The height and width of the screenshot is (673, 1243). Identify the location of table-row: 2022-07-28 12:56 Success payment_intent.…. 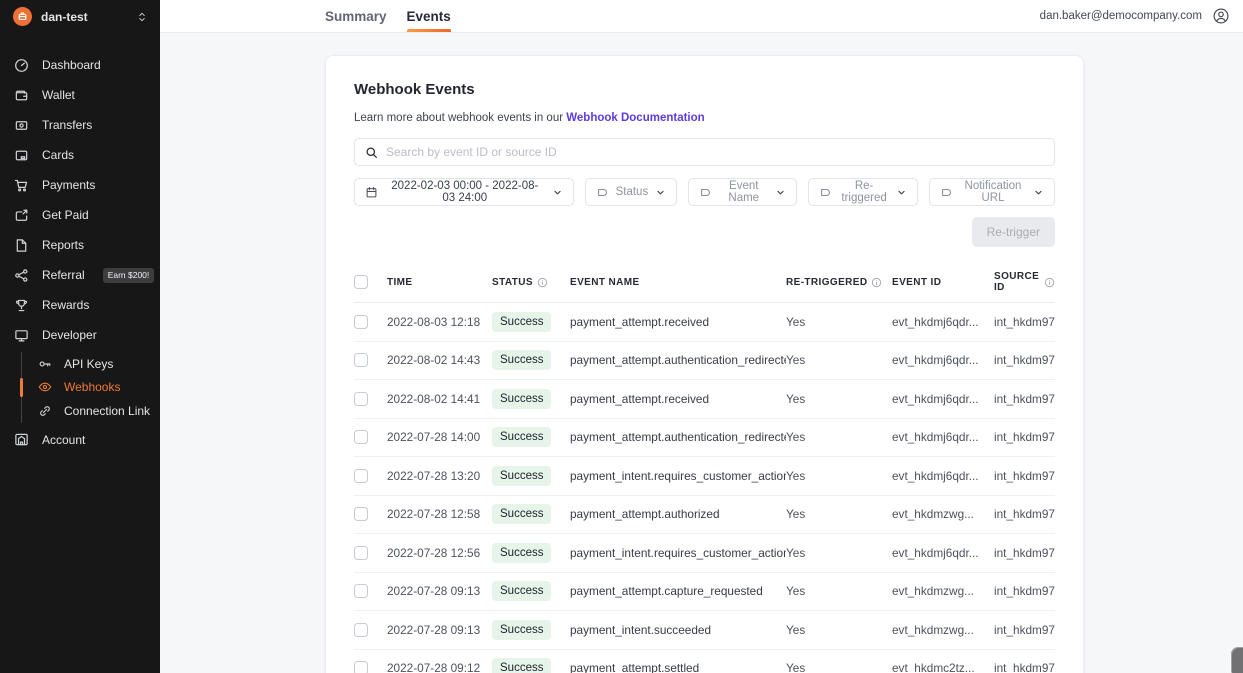
(704, 553).